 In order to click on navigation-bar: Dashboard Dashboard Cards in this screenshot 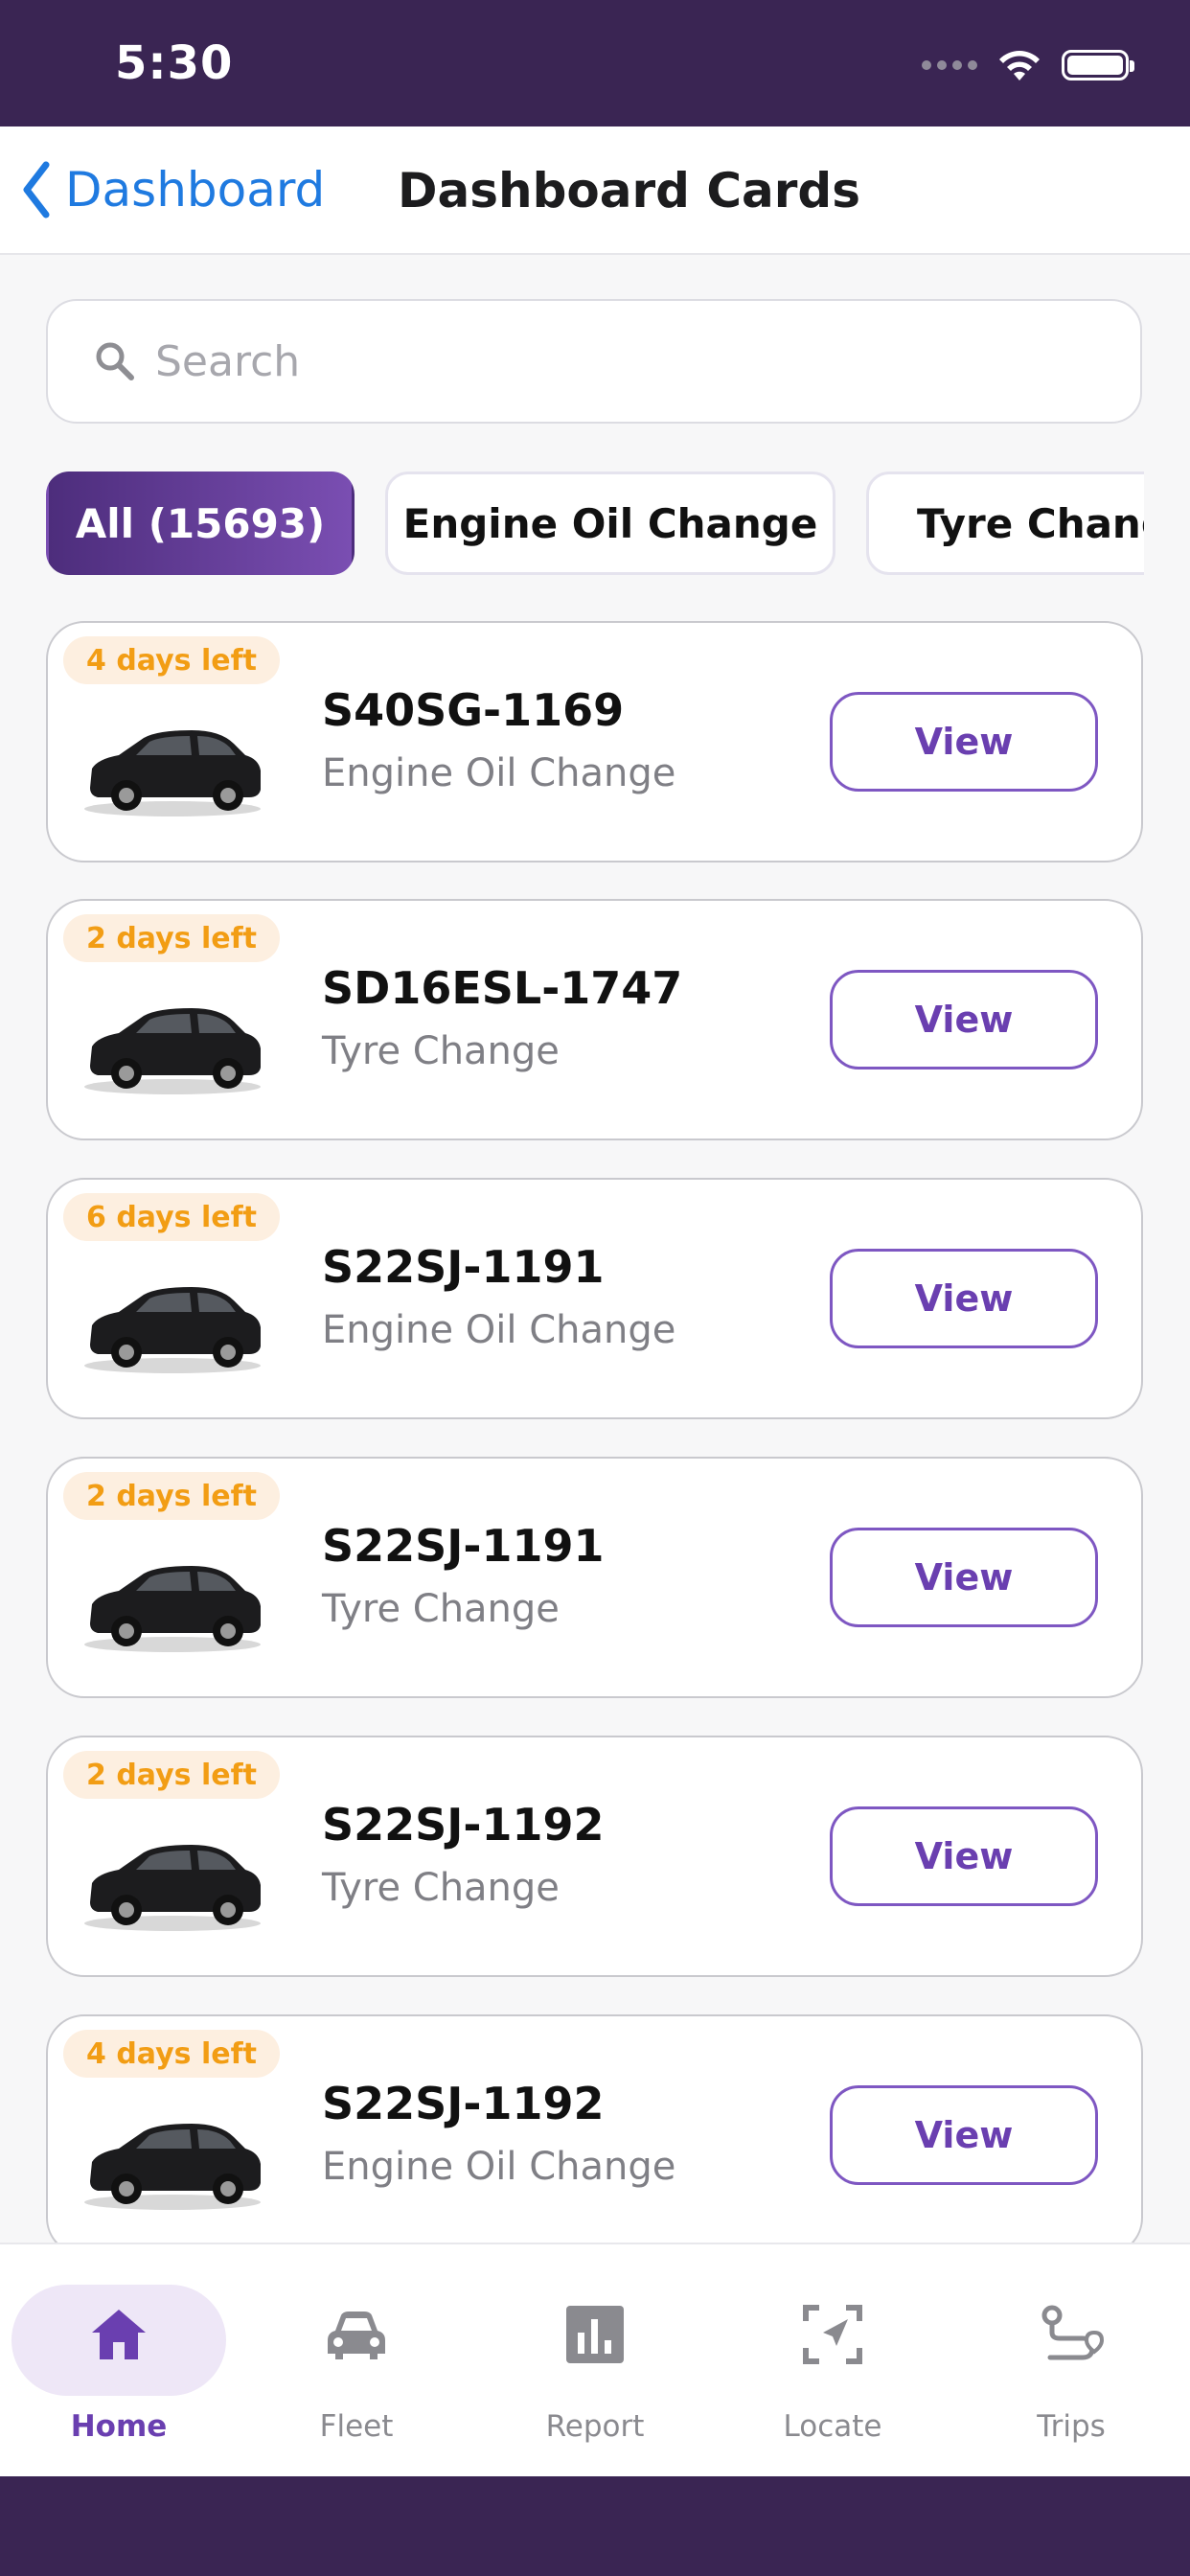, I will do `click(595, 190)`.